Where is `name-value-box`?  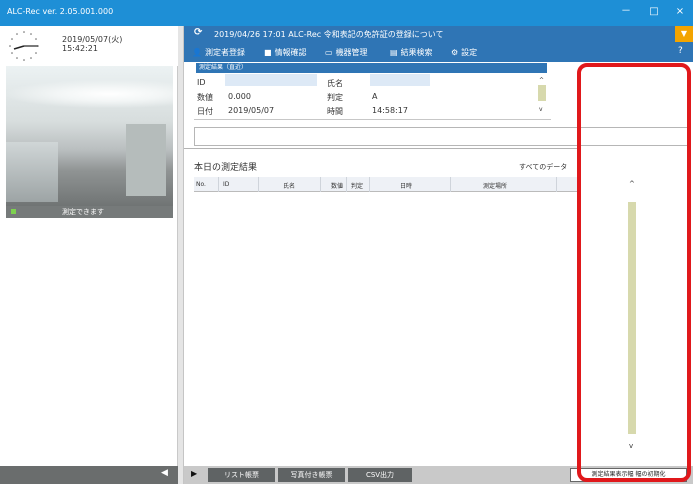
name-value-box is located at coordinates (400, 80).